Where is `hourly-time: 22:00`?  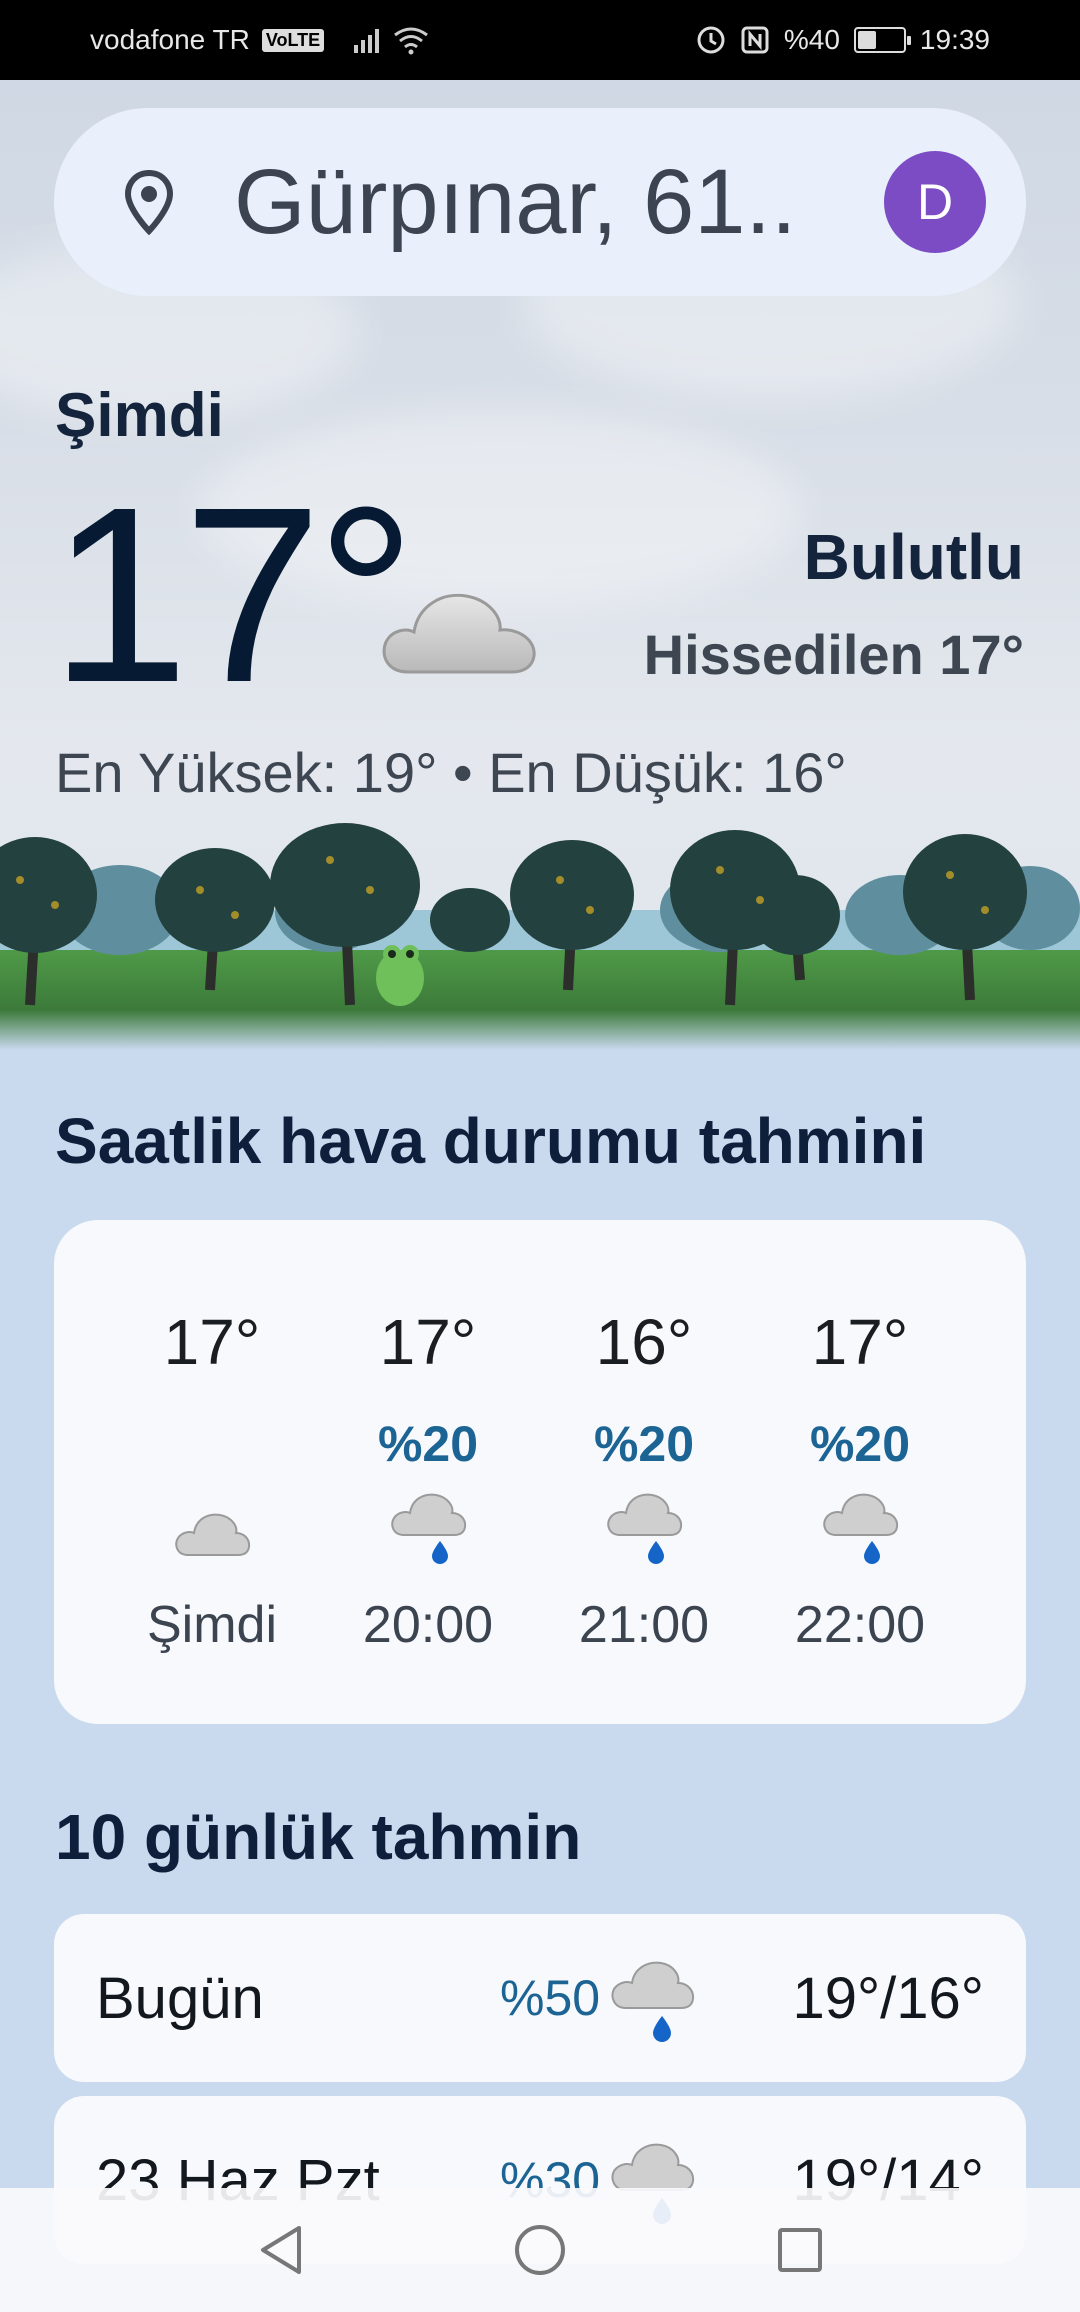
hourly-time: 22:00 is located at coordinates (860, 1625).